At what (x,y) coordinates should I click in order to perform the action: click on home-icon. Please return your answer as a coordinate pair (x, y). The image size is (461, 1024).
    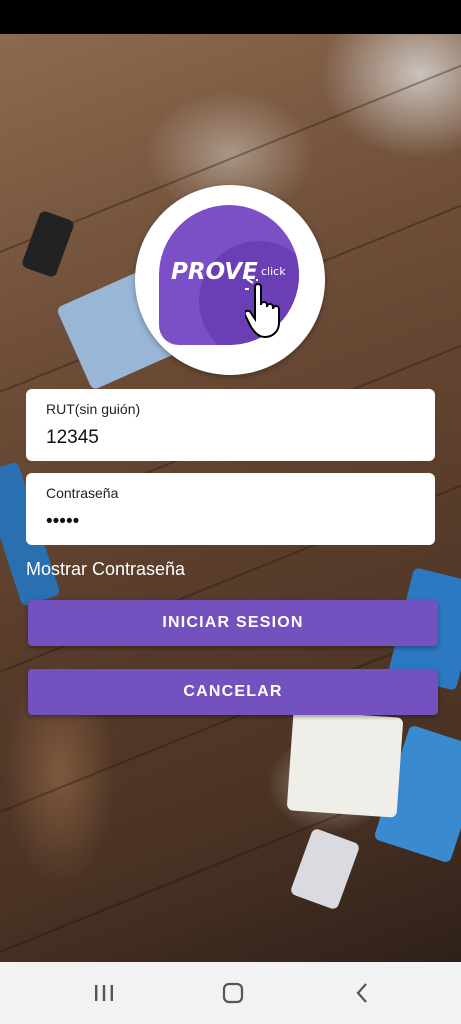
    Looking at the image, I should click on (233, 993).